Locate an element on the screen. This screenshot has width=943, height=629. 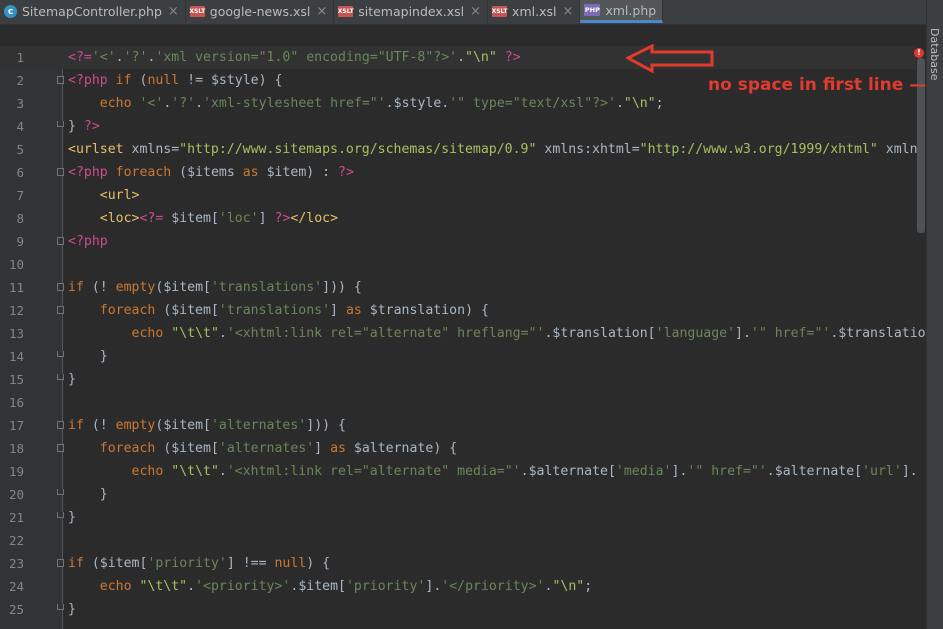
error-indicator-icon: ! is located at coordinates (919, 53).